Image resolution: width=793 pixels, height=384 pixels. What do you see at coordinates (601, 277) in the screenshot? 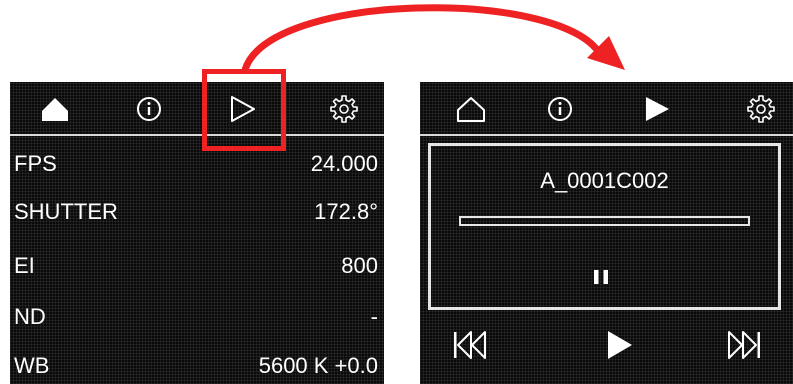
I see `pause-icon` at bounding box center [601, 277].